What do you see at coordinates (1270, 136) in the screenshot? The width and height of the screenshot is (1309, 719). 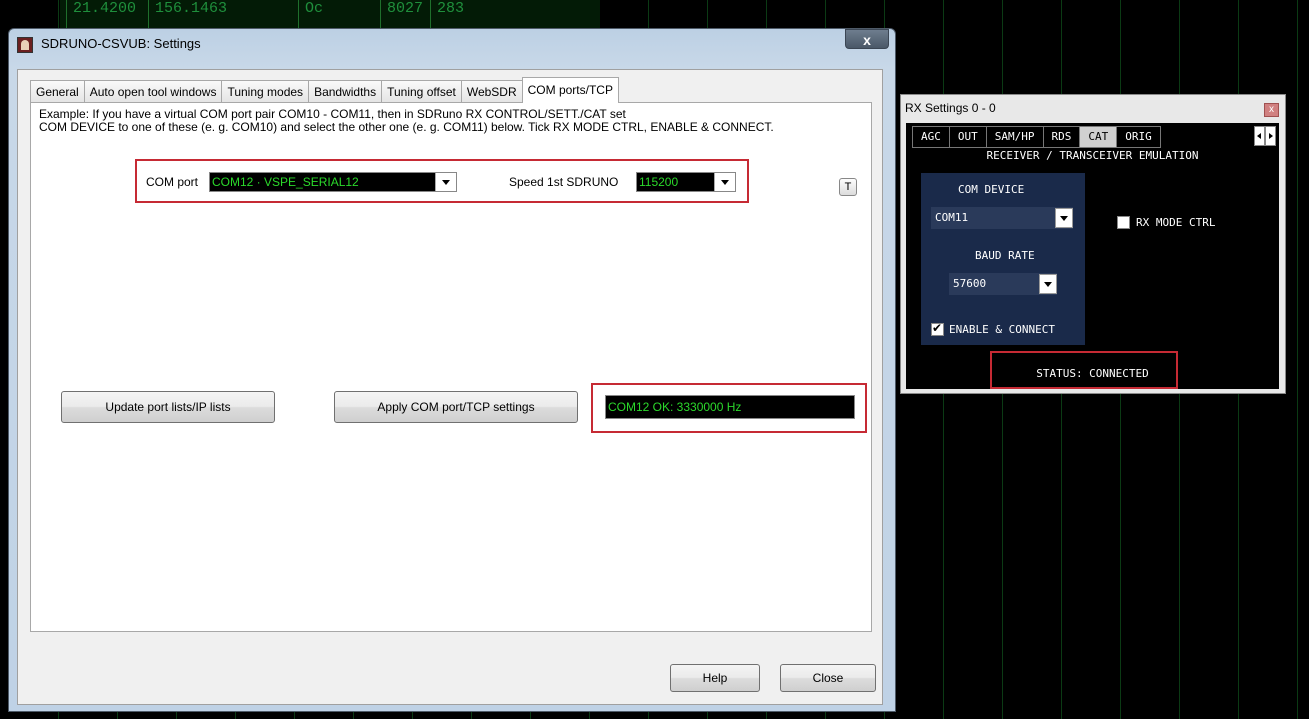 I see `tab-scroll-right-icon` at bounding box center [1270, 136].